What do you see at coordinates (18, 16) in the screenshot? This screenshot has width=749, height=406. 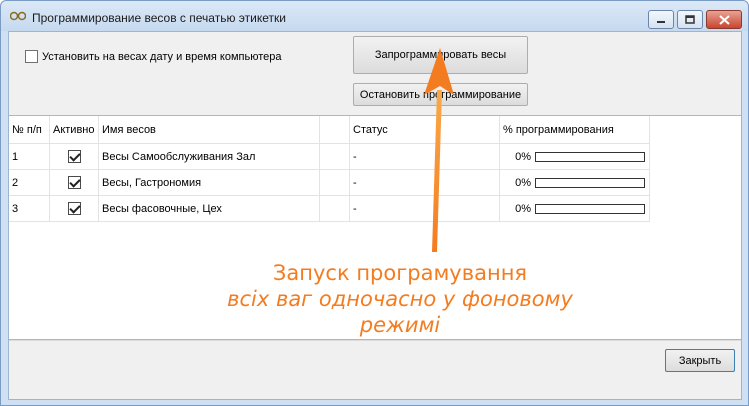 I see `scales-icon` at bounding box center [18, 16].